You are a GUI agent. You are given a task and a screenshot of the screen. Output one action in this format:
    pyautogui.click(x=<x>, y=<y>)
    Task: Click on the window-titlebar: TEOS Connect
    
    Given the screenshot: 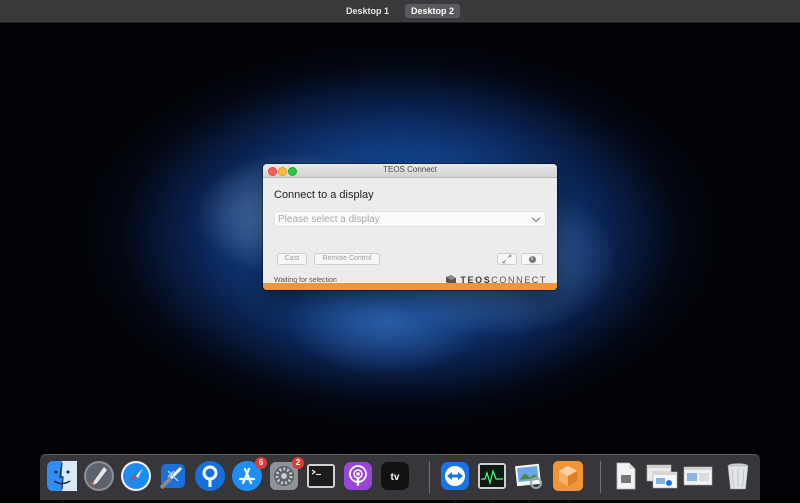 What is the action you would take?
    pyautogui.click(x=410, y=171)
    